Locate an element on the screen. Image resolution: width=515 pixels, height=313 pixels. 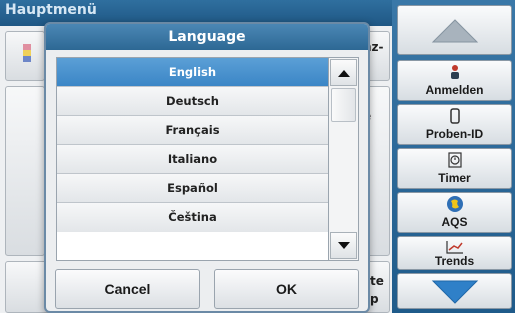
list-scrollbar is located at coordinates (344, 159).